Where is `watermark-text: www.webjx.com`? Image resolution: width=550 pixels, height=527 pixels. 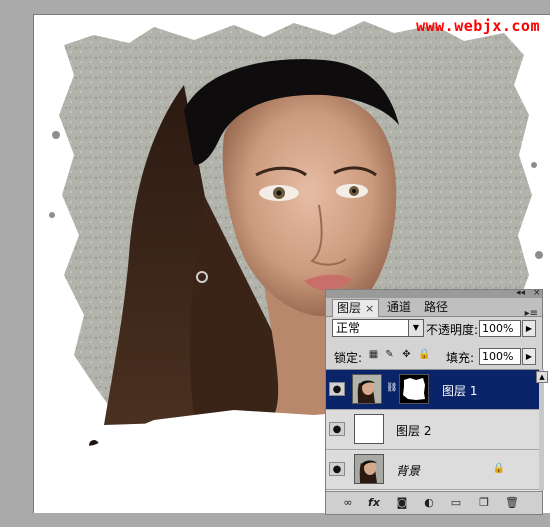 watermark-text: www.webjx.com is located at coordinates (478, 26).